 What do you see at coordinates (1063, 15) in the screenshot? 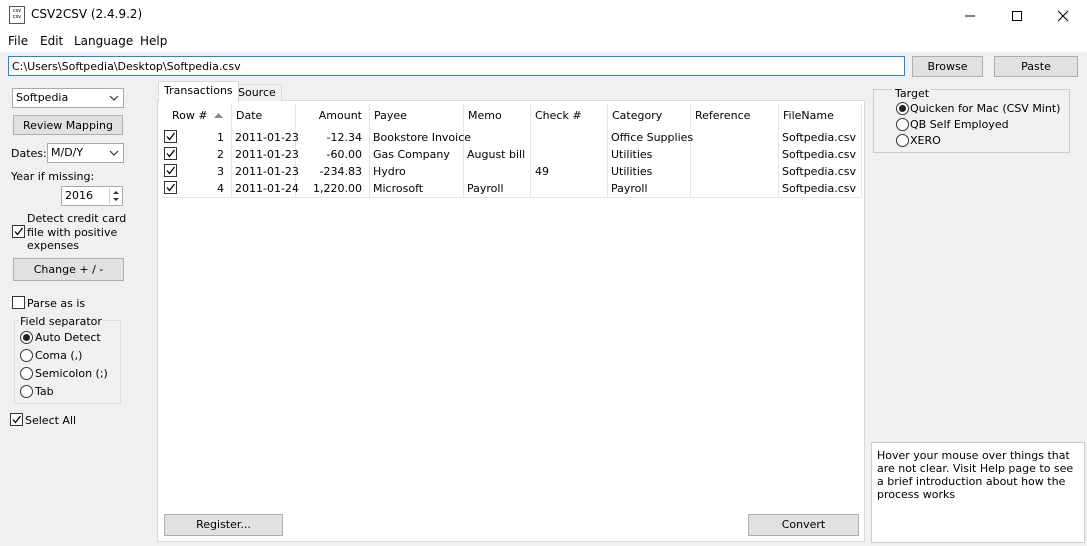
I see `close-button` at bounding box center [1063, 15].